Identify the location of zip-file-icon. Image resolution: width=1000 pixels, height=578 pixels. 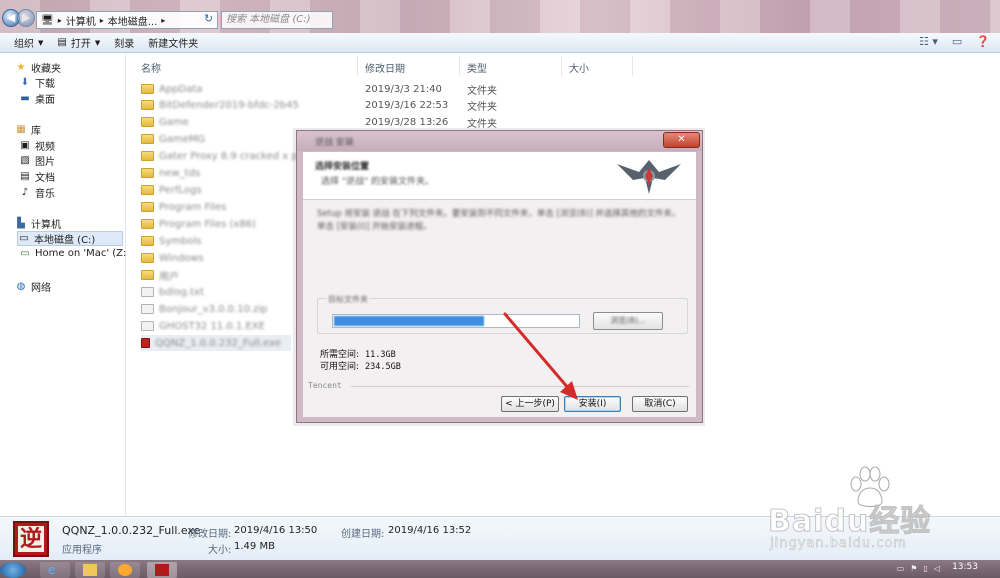
(147, 309).